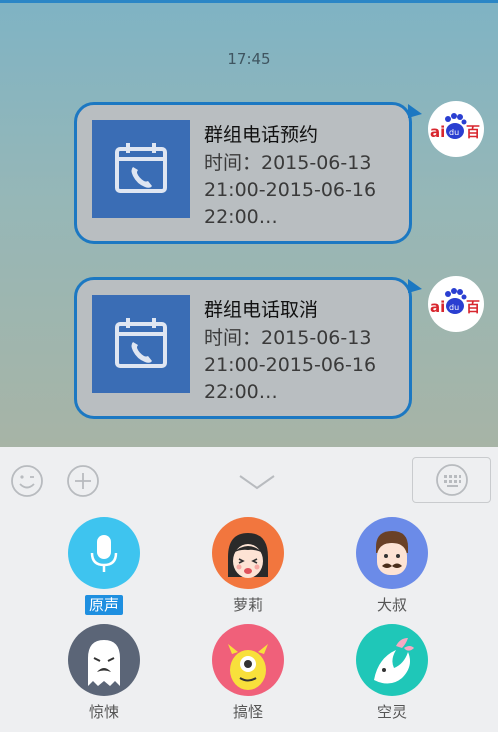  I want to click on voice-label: 原声, so click(103, 605).